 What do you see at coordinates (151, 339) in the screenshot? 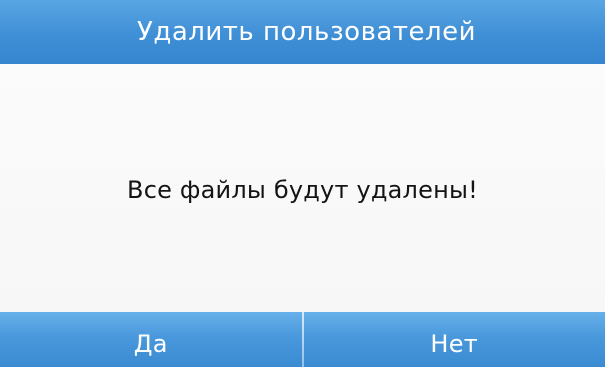
I see `yes-button: Да` at bounding box center [151, 339].